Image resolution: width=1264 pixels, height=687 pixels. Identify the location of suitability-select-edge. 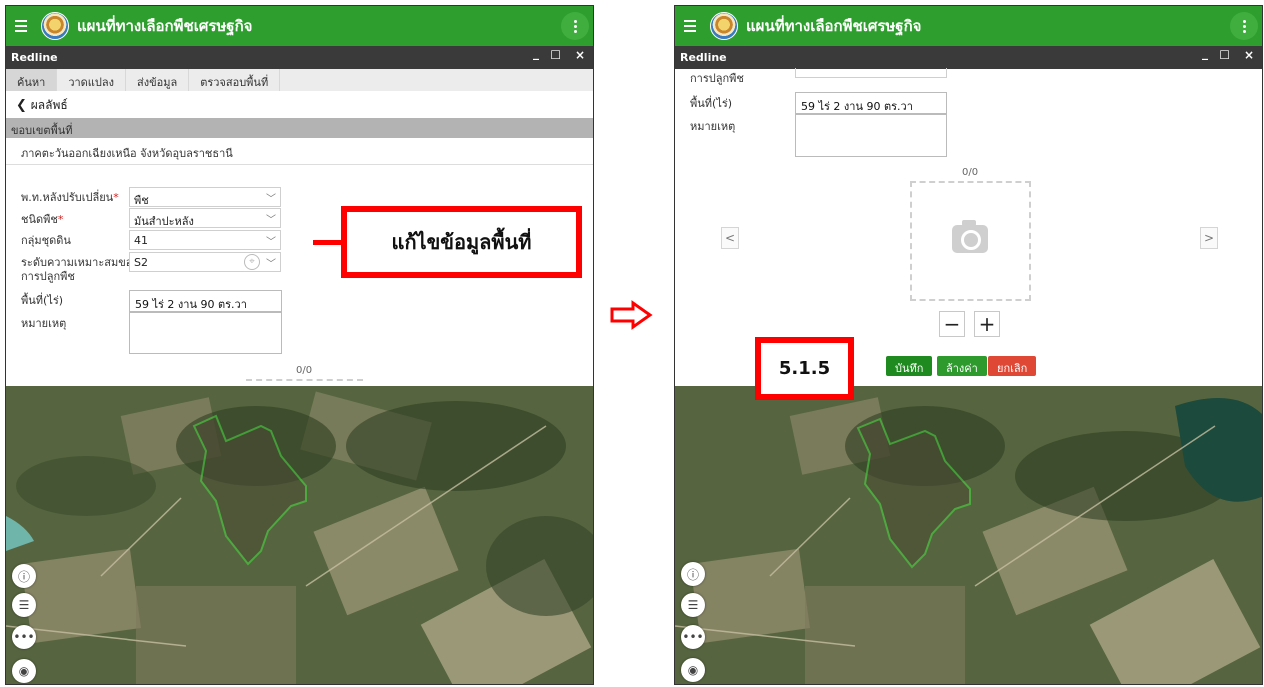
(871, 73).